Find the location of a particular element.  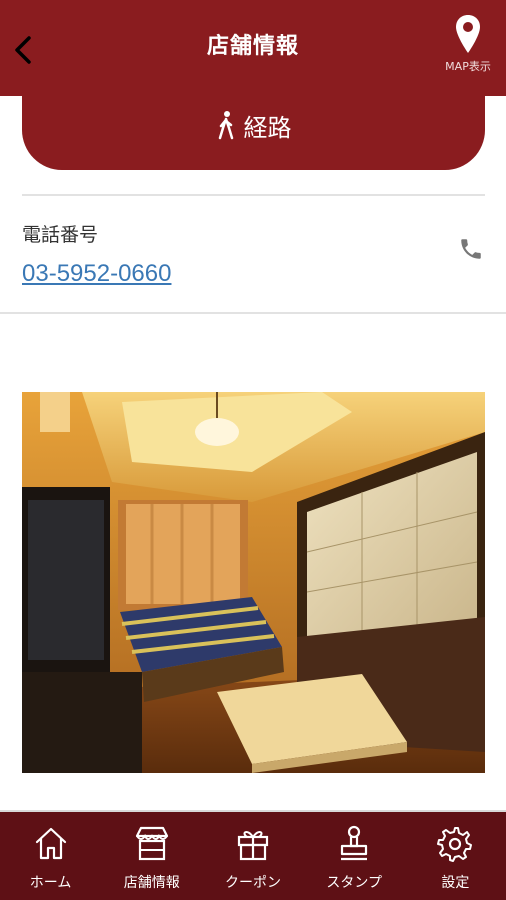

phone-title: 電話番号 is located at coordinates (60, 235).